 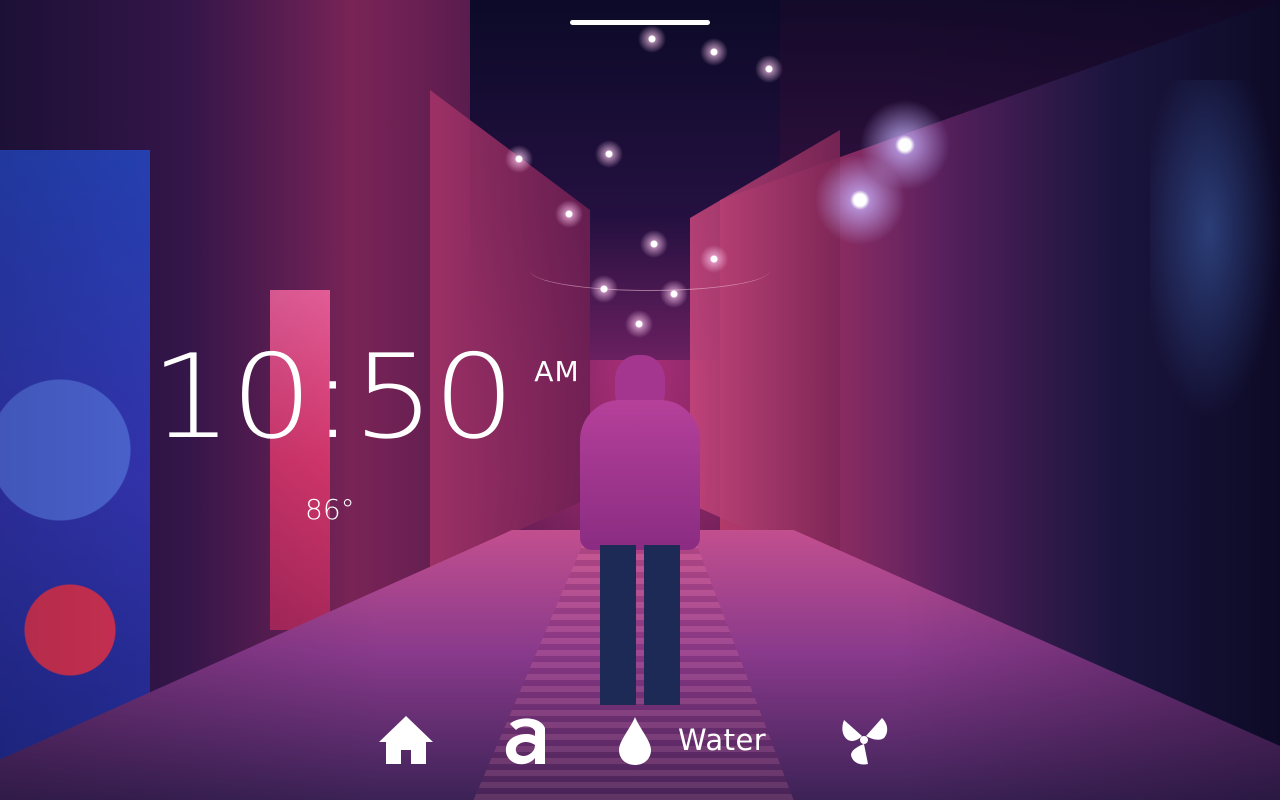 What do you see at coordinates (722, 740) in the screenshot?
I see `water-label: Water` at bounding box center [722, 740].